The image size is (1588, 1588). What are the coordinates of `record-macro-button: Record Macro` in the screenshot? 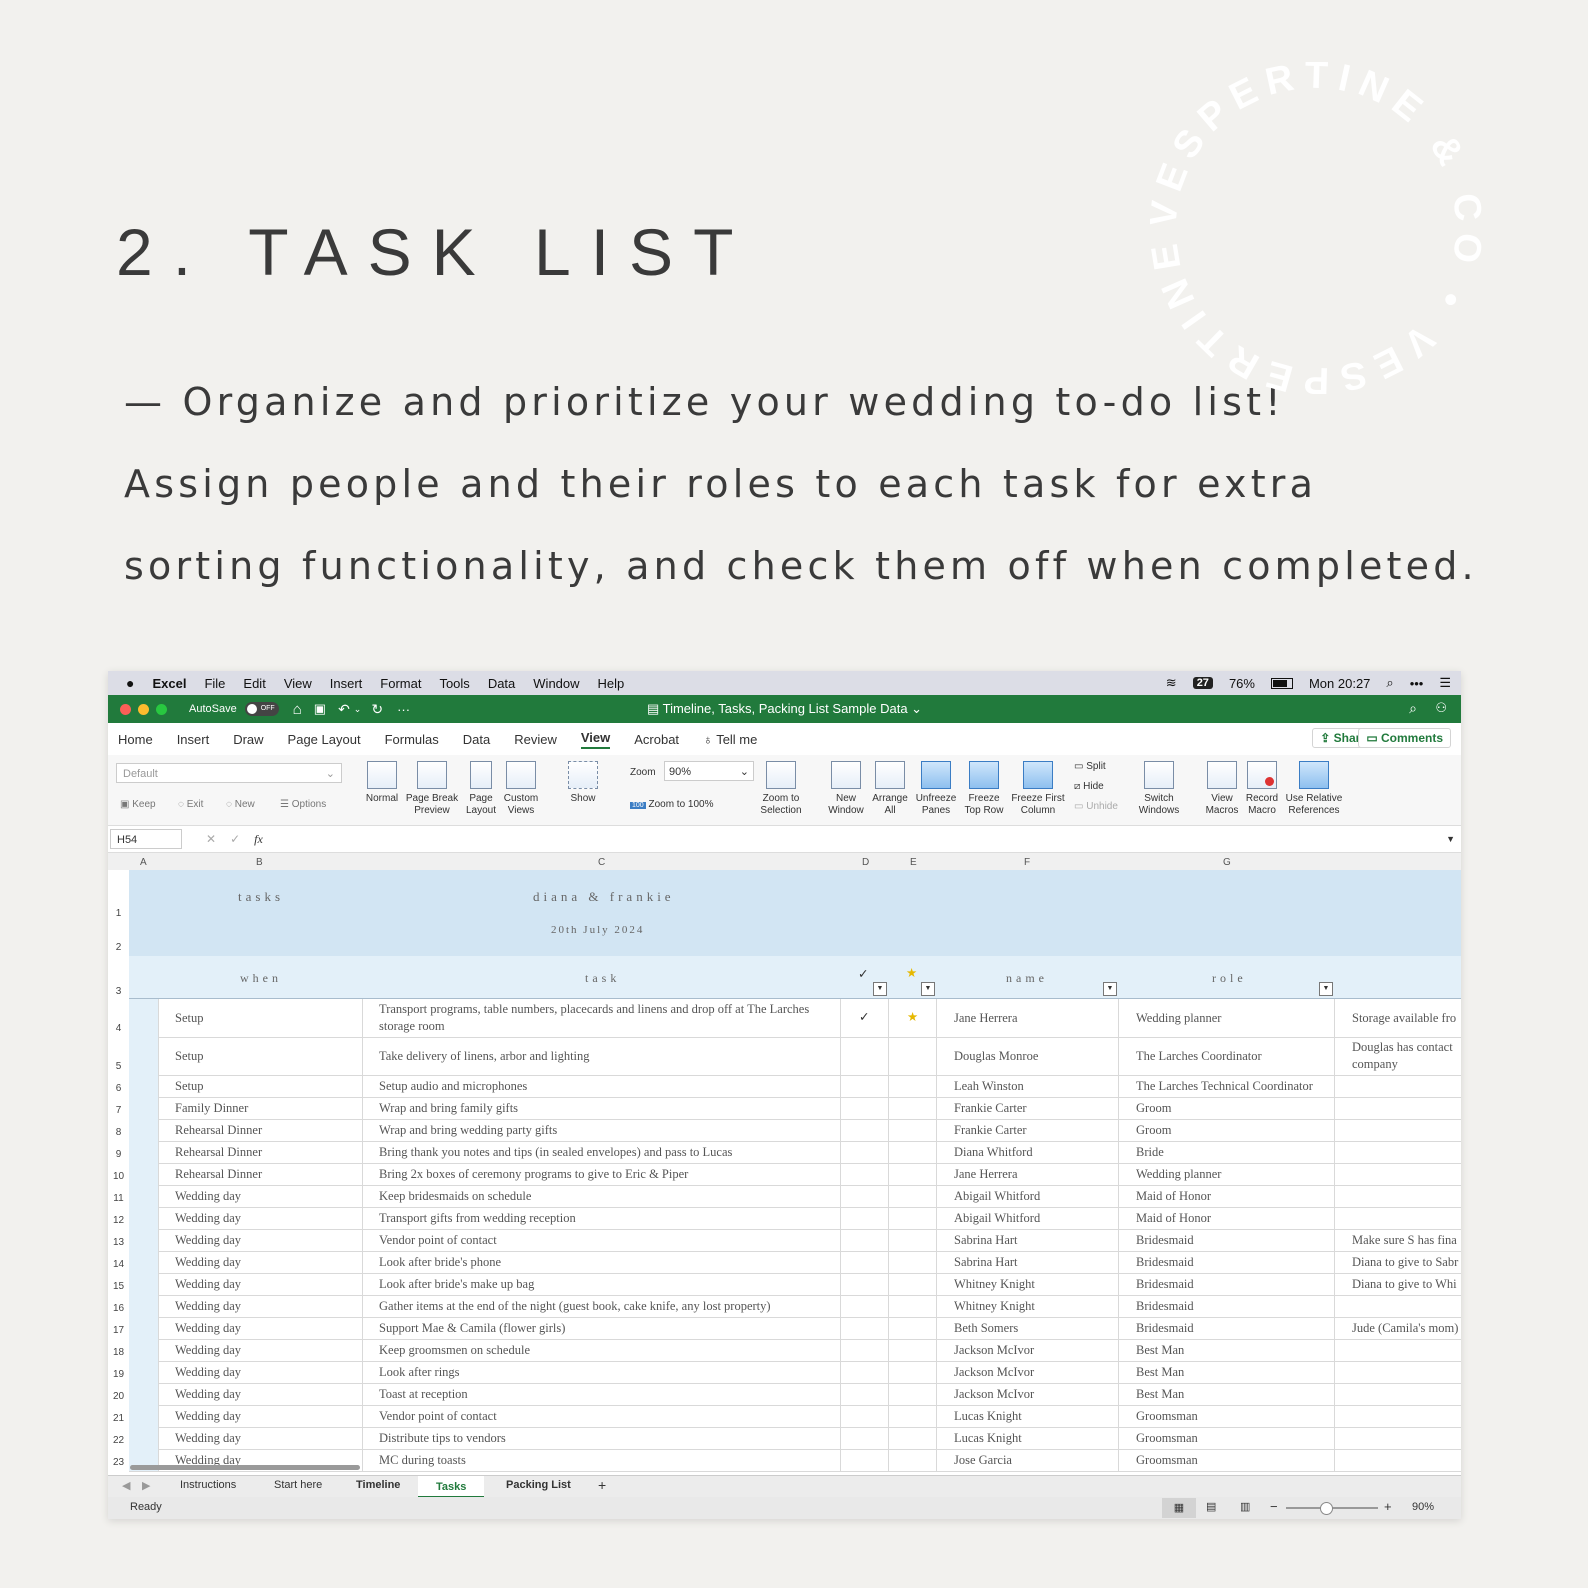 It's located at (1262, 789).